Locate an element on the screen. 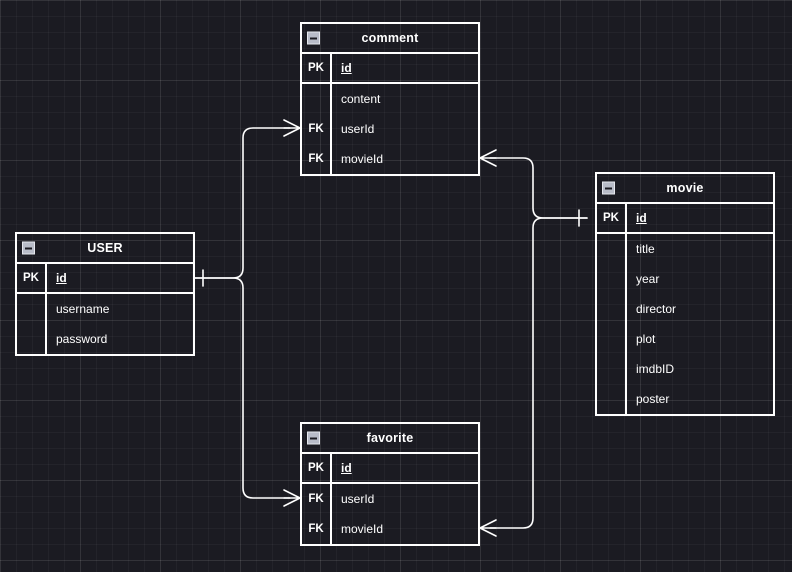  entity-favorite-title: favorite is located at coordinates (390, 437).